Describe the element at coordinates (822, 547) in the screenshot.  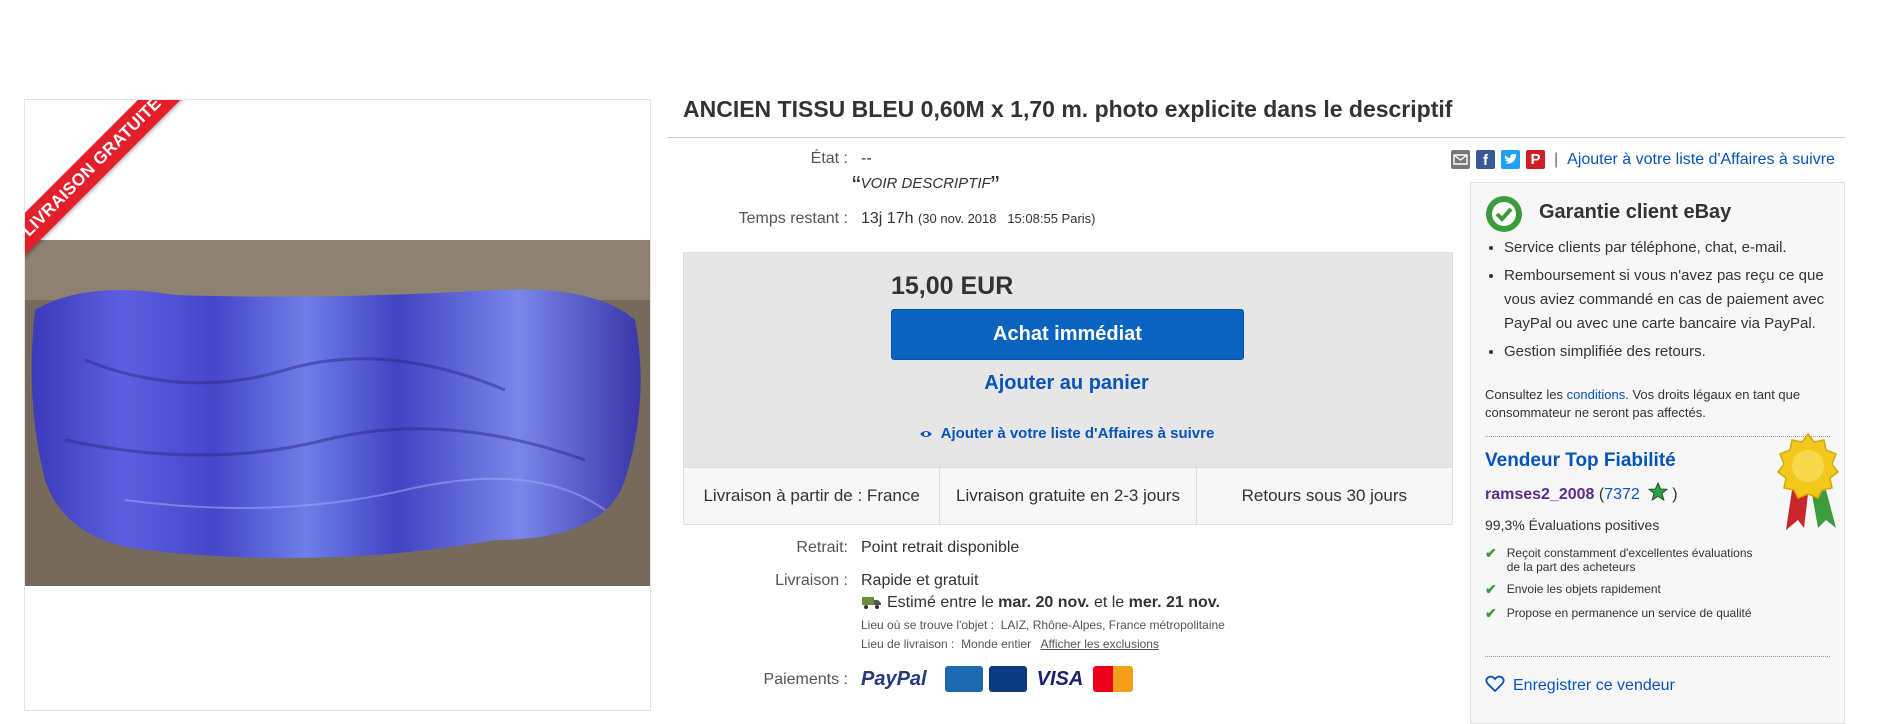
I see `pickup-label: Retrait:` at that location.